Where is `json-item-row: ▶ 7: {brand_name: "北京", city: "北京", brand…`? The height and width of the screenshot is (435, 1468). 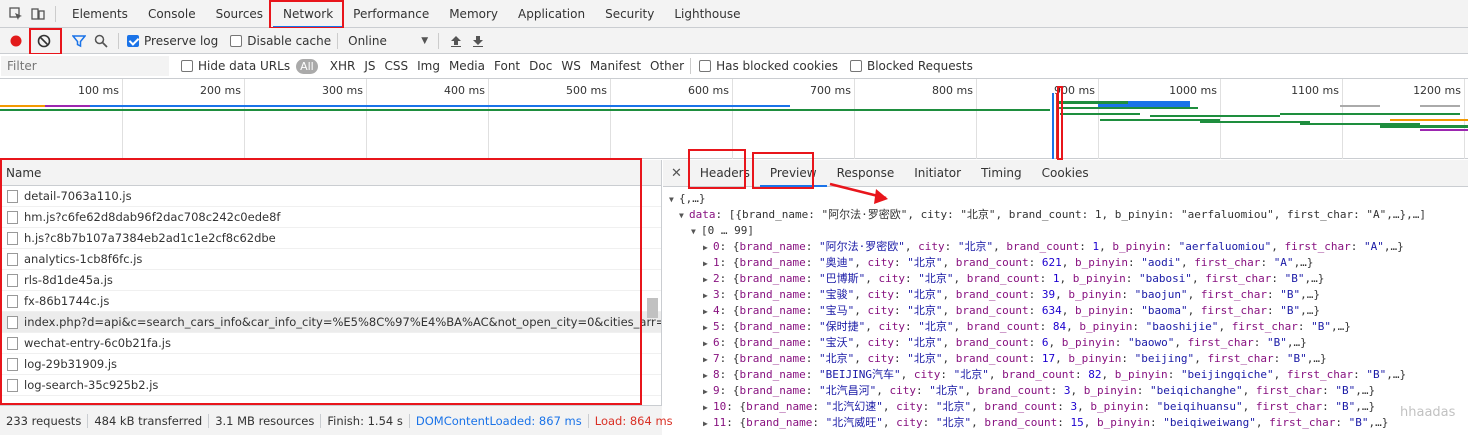 json-item-row: ▶ 7: {brand_name: "北京", city: "北京", brand… is located at coordinates (1065, 359).